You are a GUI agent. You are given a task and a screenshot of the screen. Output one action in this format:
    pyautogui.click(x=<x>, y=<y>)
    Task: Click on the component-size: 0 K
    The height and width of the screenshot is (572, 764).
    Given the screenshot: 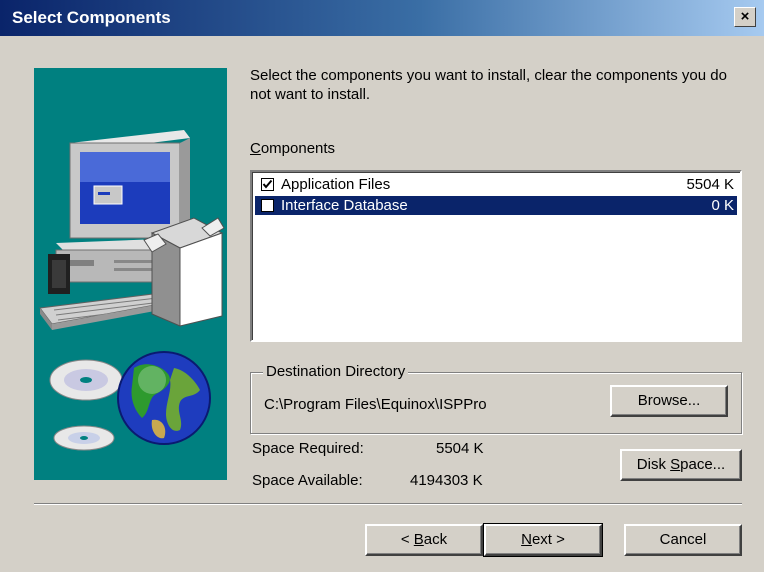 What is the action you would take?
    pyautogui.click(x=722, y=205)
    